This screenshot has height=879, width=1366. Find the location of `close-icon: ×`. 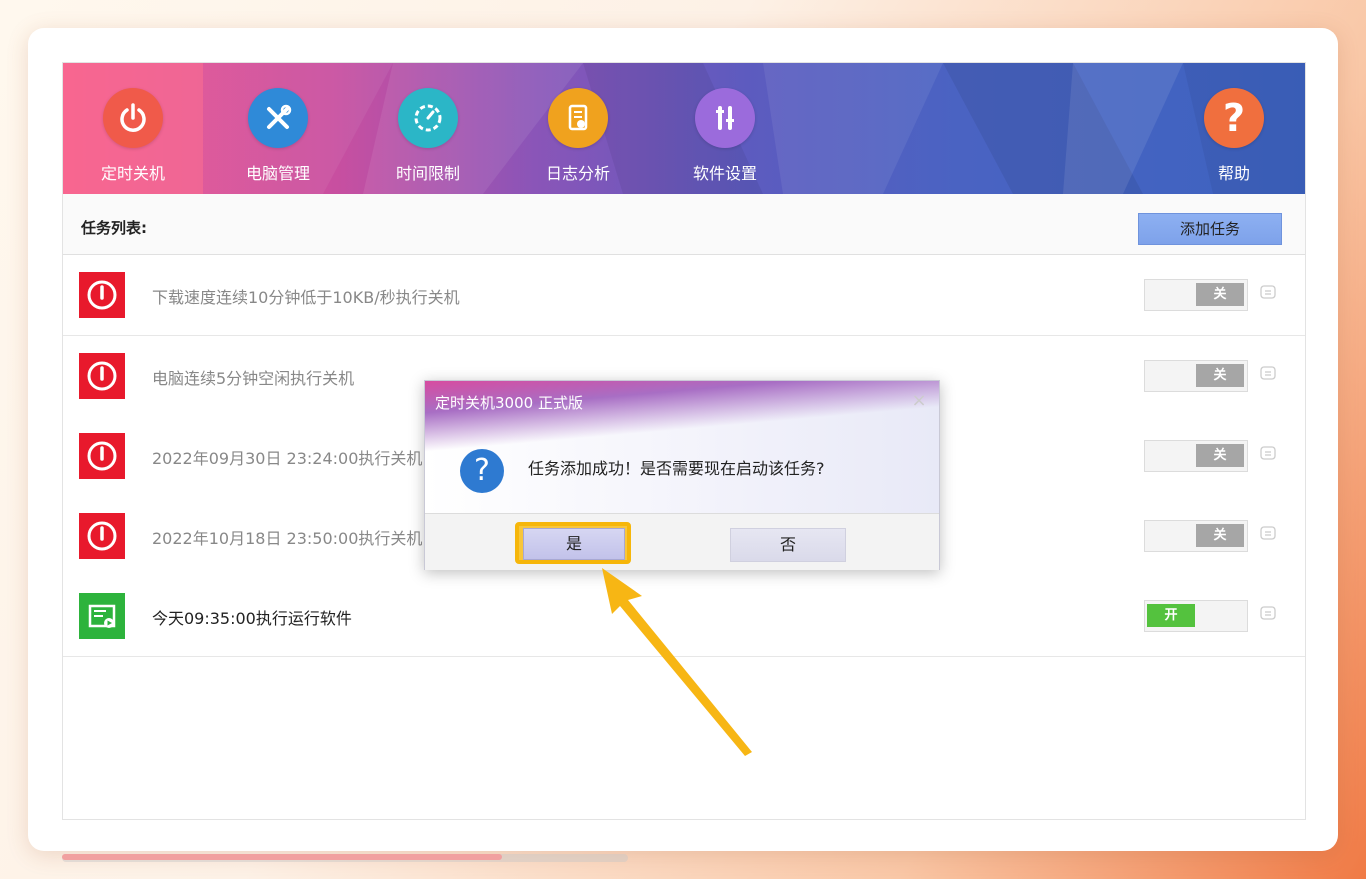

close-icon: × is located at coordinates (919, 401).